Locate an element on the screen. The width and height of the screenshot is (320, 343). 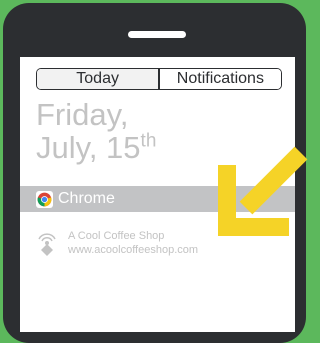
date-weekday: Friday, is located at coordinates (82, 114).